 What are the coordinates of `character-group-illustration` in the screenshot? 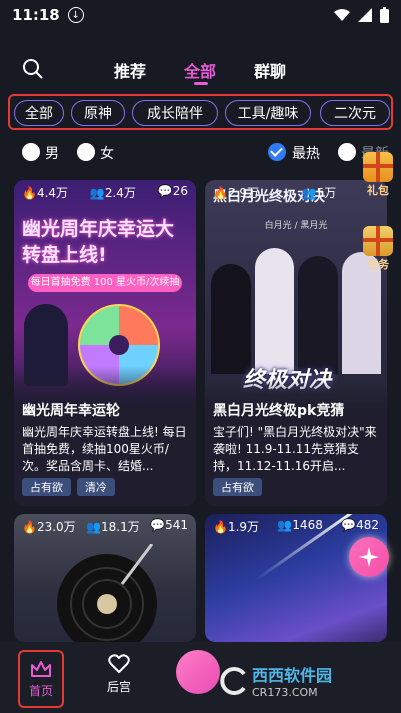 It's located at (296, 309).